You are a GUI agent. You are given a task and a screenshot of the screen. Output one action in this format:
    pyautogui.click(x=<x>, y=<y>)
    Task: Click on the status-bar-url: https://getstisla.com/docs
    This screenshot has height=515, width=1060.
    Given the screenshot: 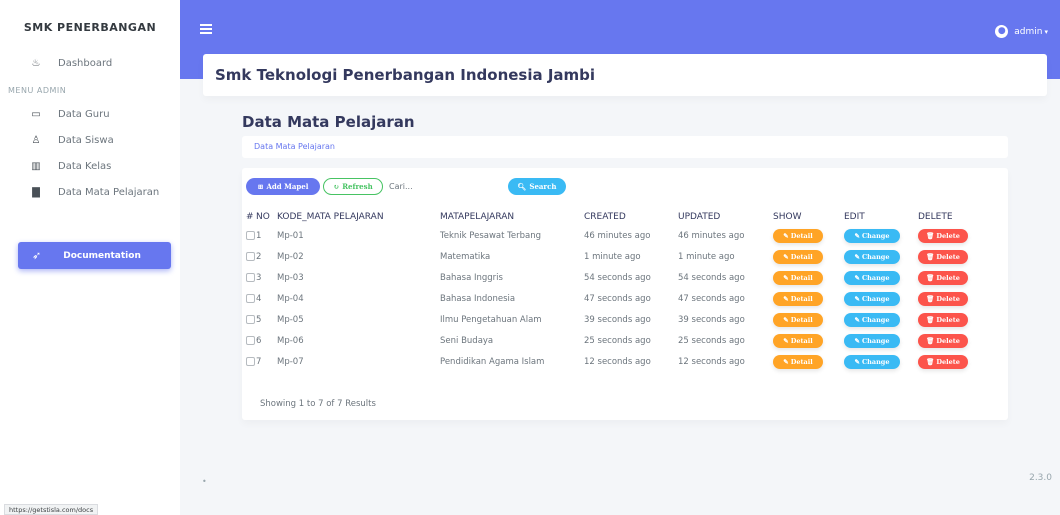 What is the action you would take?
    pyautogui.click(x=51, y=509)
    